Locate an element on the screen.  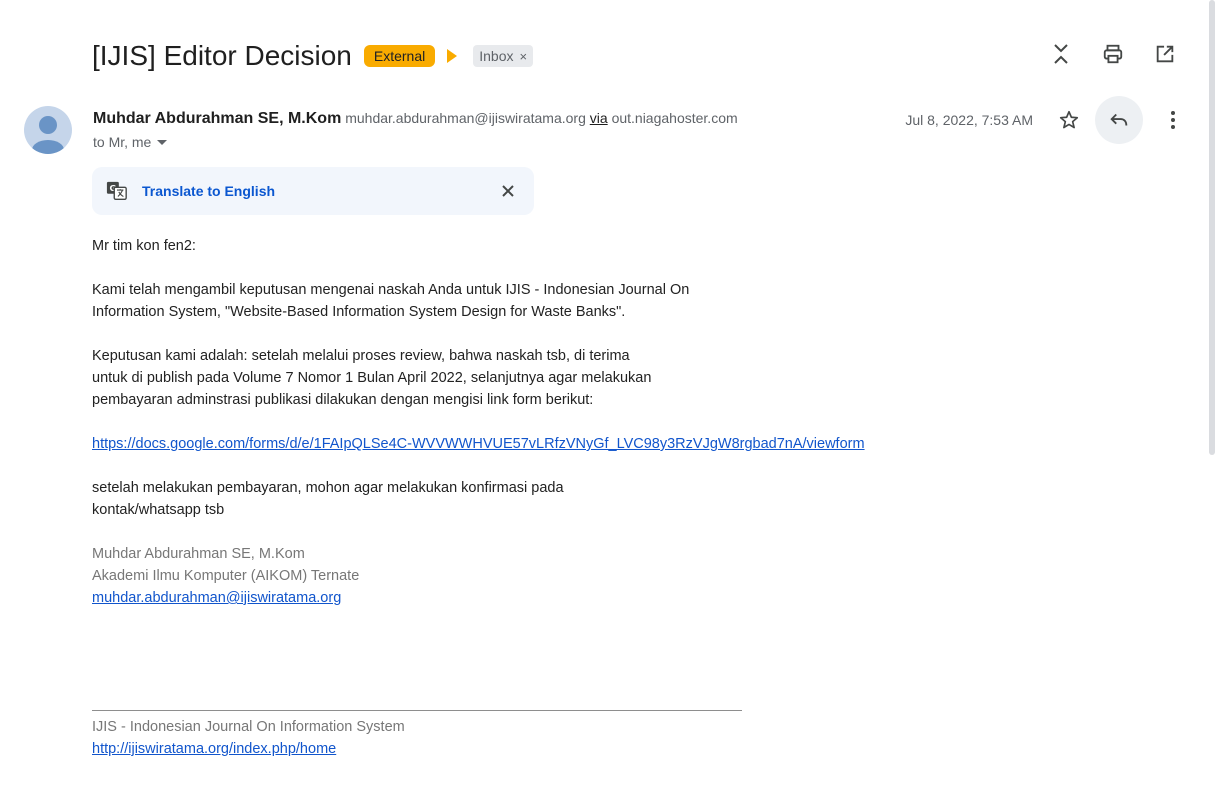
print-icon is located at coordinates (1113, 54).